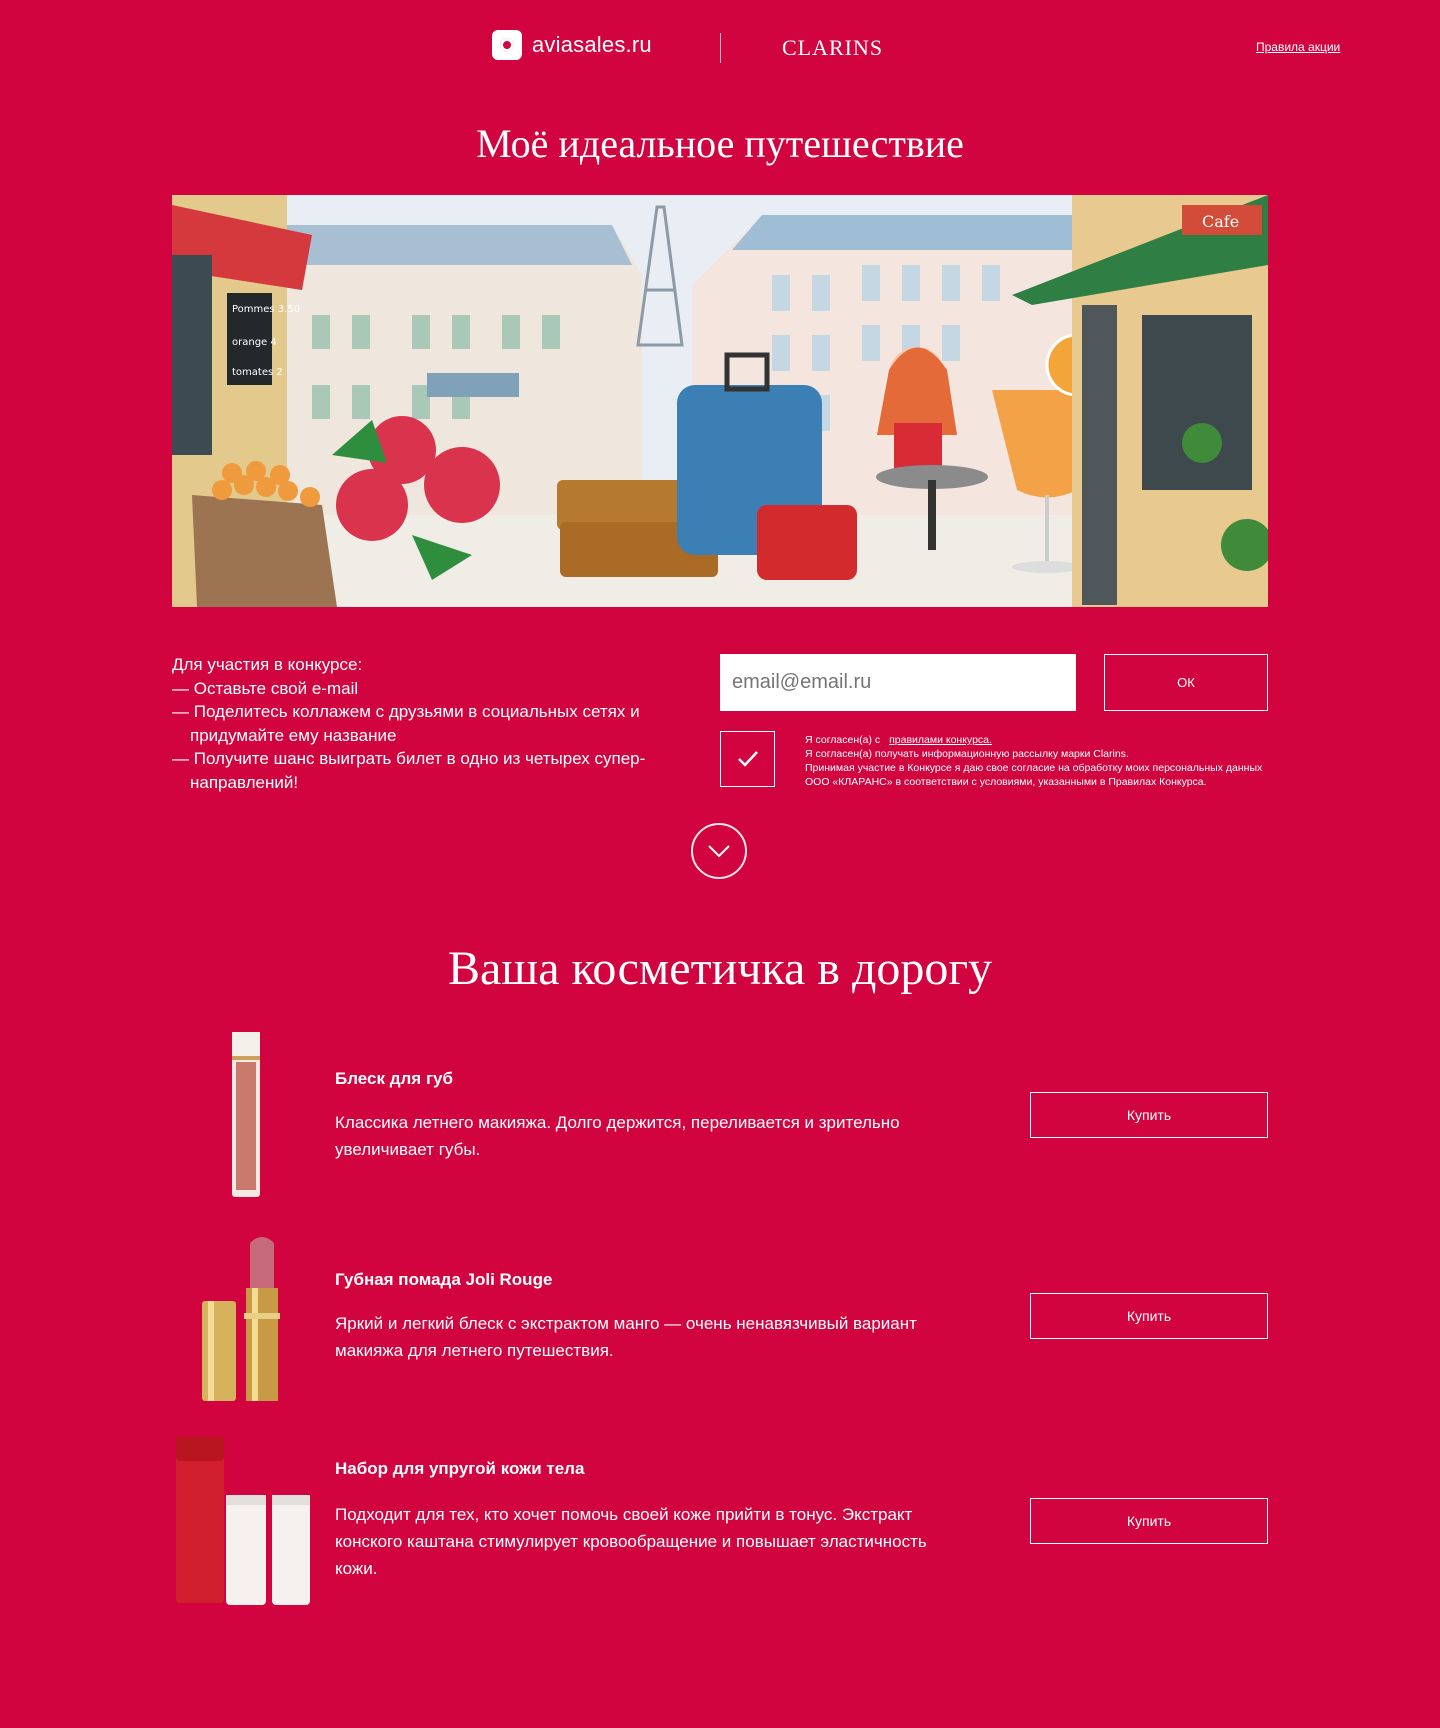  Describe the element at coordinates (394, 1078) in the screenshot. I see `product-name: Блеск для губ` at that location.